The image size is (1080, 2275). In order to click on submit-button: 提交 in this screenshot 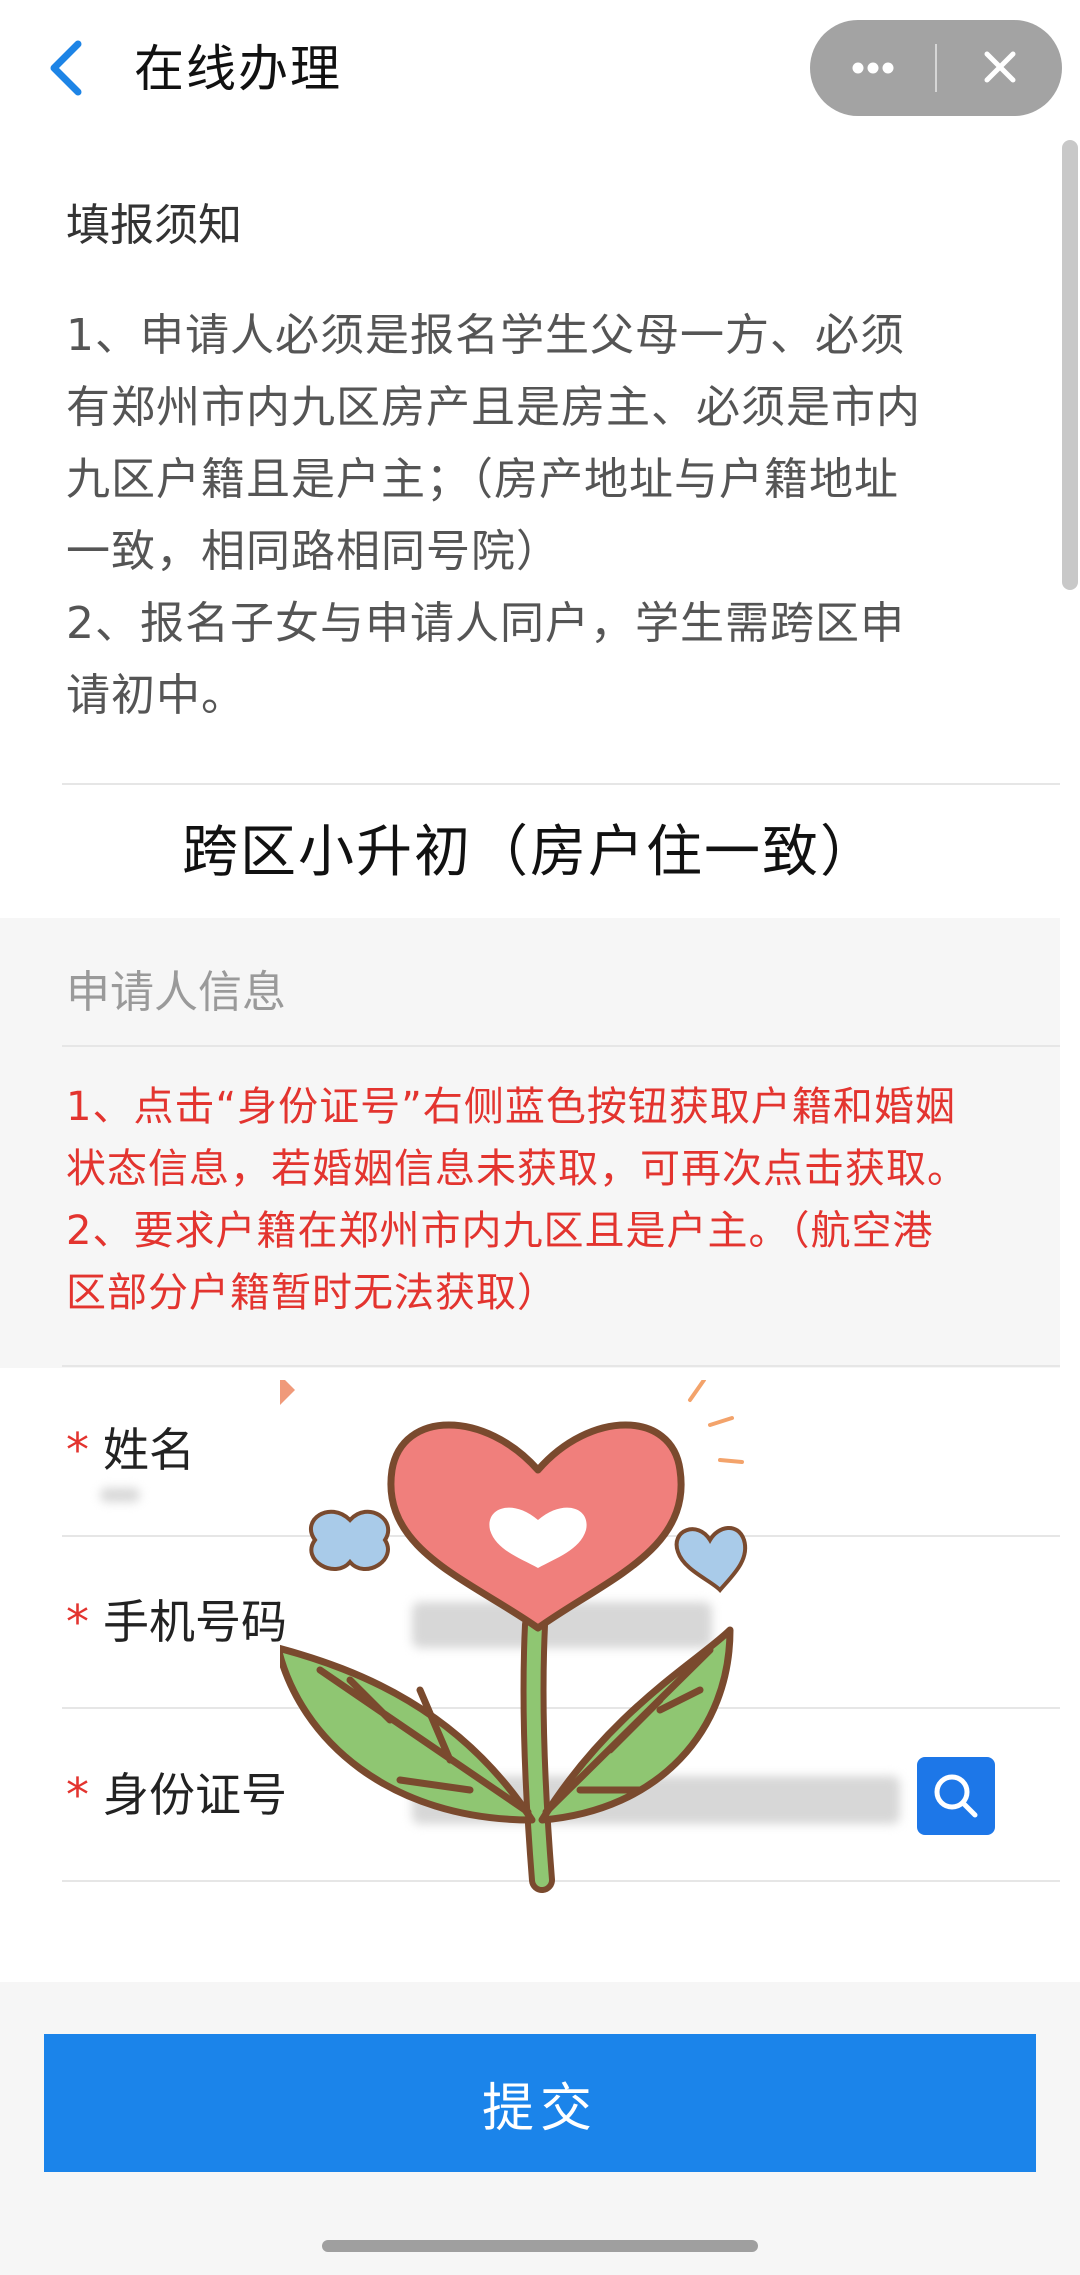, I will do `click(540, 2103)`.